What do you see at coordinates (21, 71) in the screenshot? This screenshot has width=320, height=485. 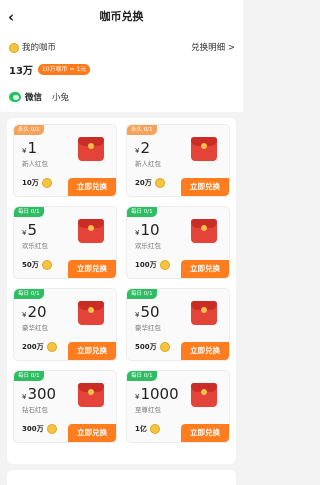 I see `coin-amount: 13万` at bounding box center [21, 71].